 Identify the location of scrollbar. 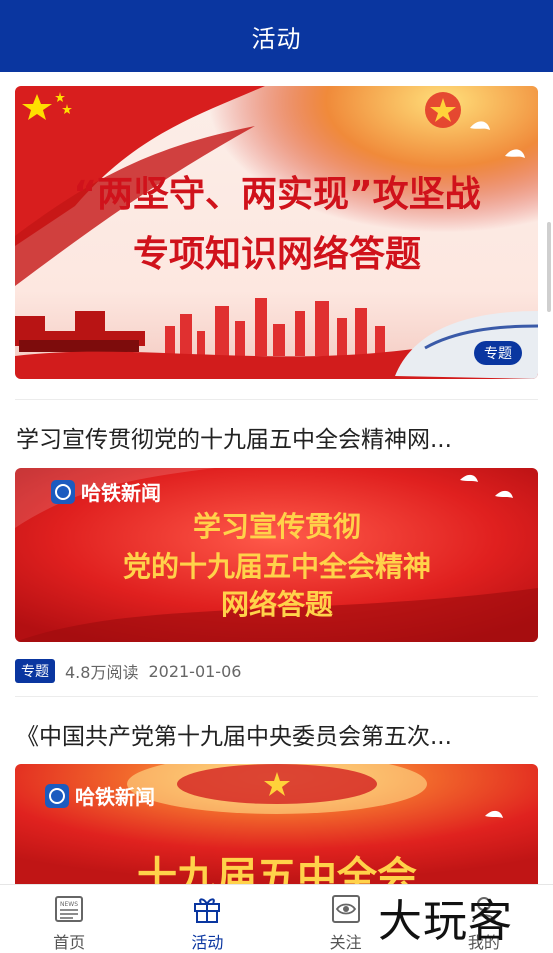
(549, 267).